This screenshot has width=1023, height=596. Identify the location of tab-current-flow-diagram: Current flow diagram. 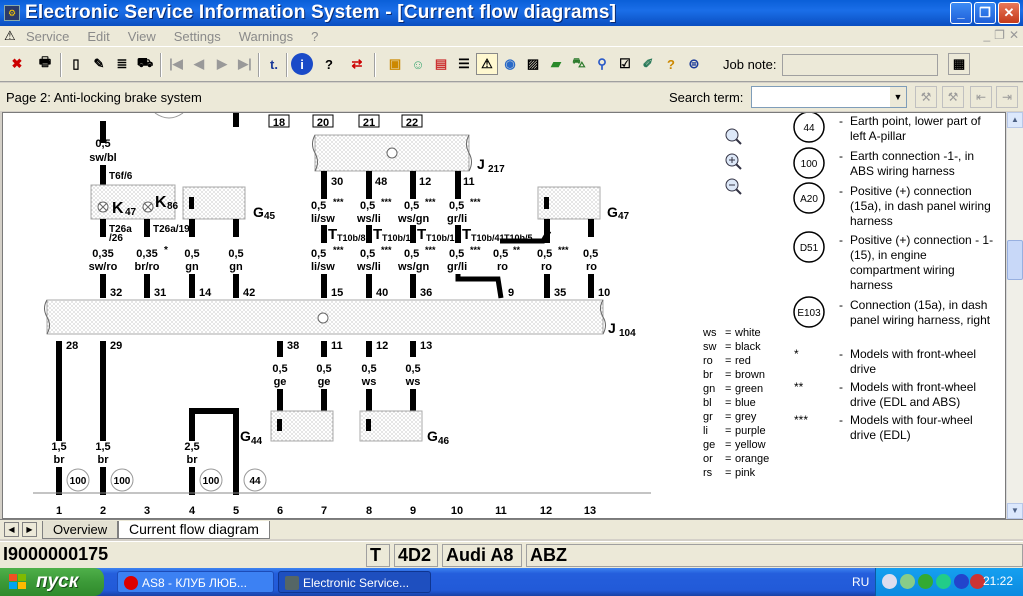
(194, 530).